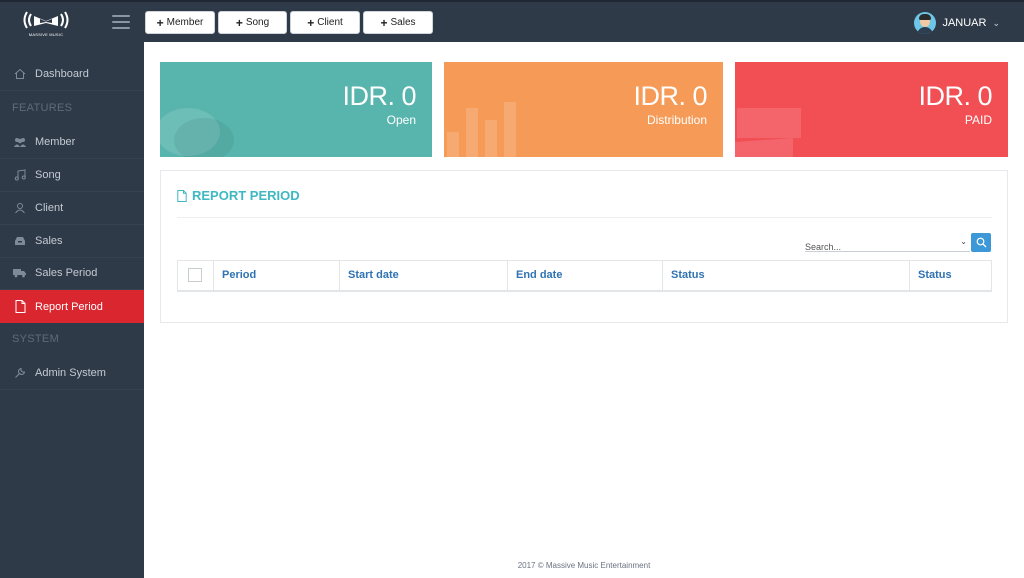  Describe the element at coordinates (403, 22) in the screenshot. I see `add-sales-label: Sales` at that location.